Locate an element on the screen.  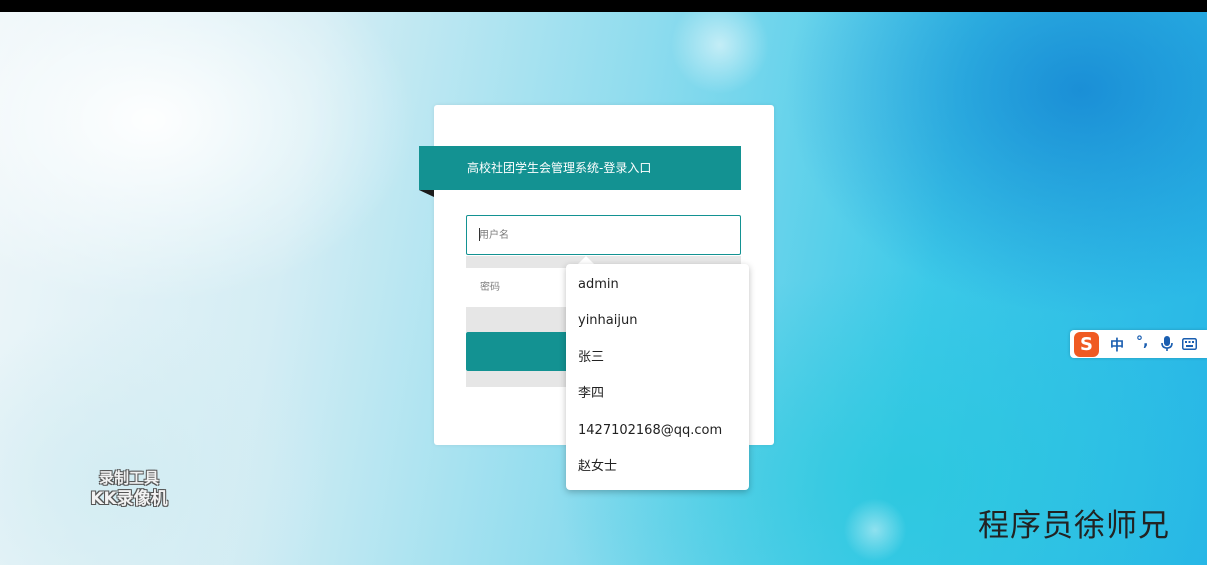
autocomplete-option-yinhaijun: yinhaijun is located at coordinates (657, 321).